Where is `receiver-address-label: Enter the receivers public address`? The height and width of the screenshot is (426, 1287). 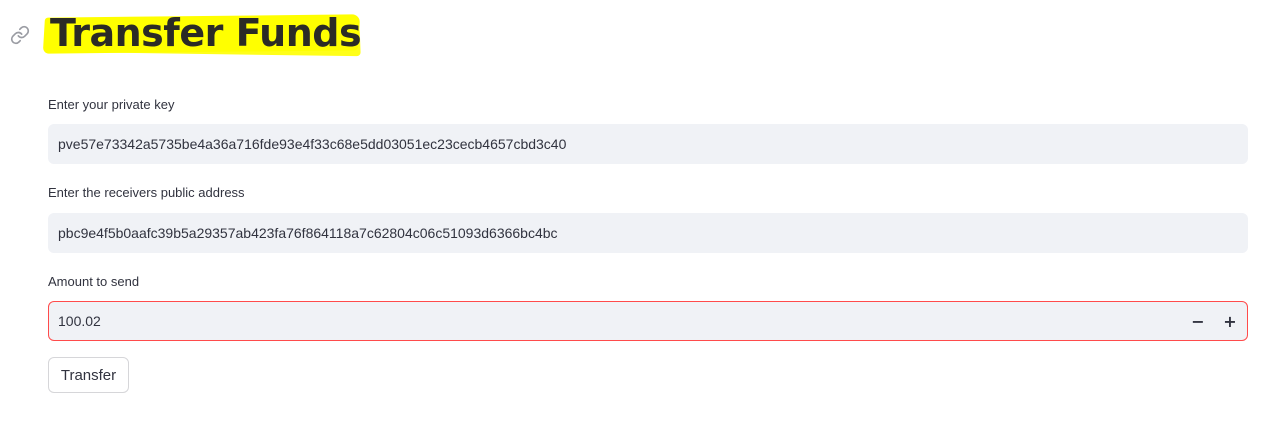
receiver-address-label: Enter the receivers public address is located at coordinates (146, 192).